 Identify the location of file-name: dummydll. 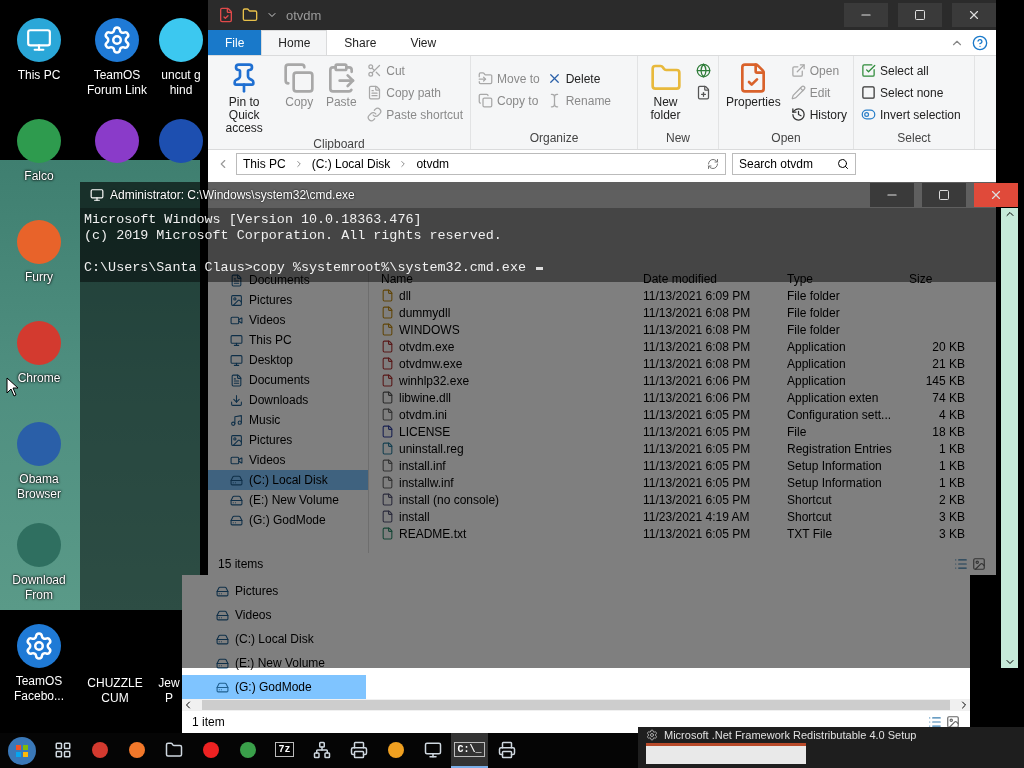
(512, 312).